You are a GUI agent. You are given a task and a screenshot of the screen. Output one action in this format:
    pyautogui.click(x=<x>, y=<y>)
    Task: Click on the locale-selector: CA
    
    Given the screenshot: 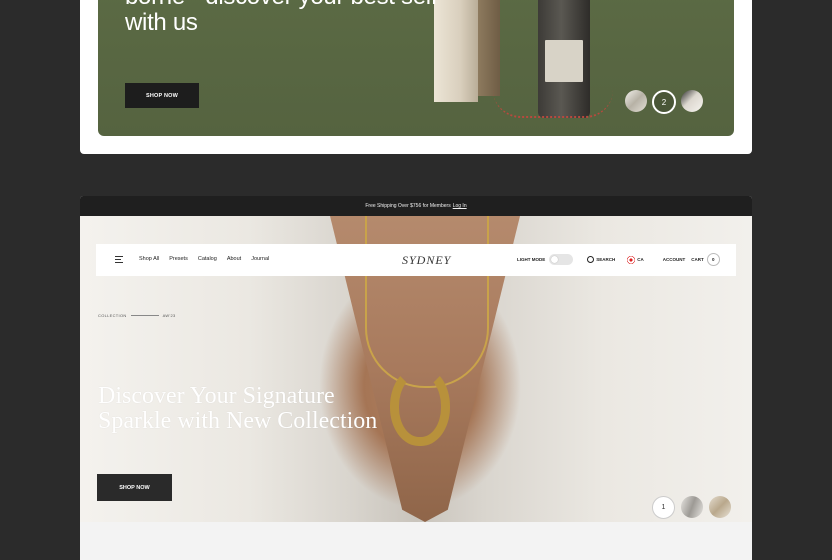 What is the action you would take?
    pyautogui.click(x=635, y=259)
    